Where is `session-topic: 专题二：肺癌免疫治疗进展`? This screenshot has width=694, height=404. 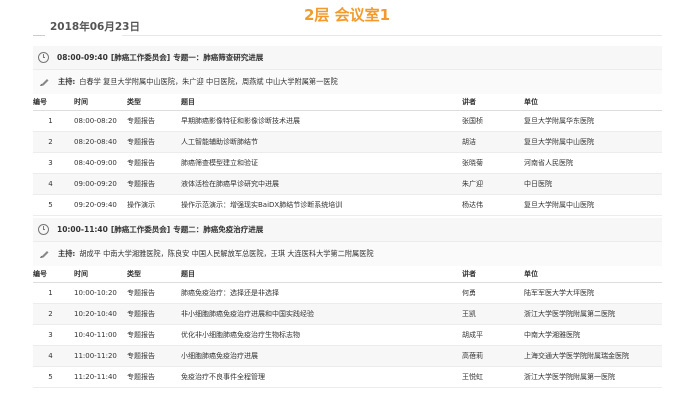
session-topic: 专题二：肺癌免疫治疗进展 is located at coordinates (218, 229).